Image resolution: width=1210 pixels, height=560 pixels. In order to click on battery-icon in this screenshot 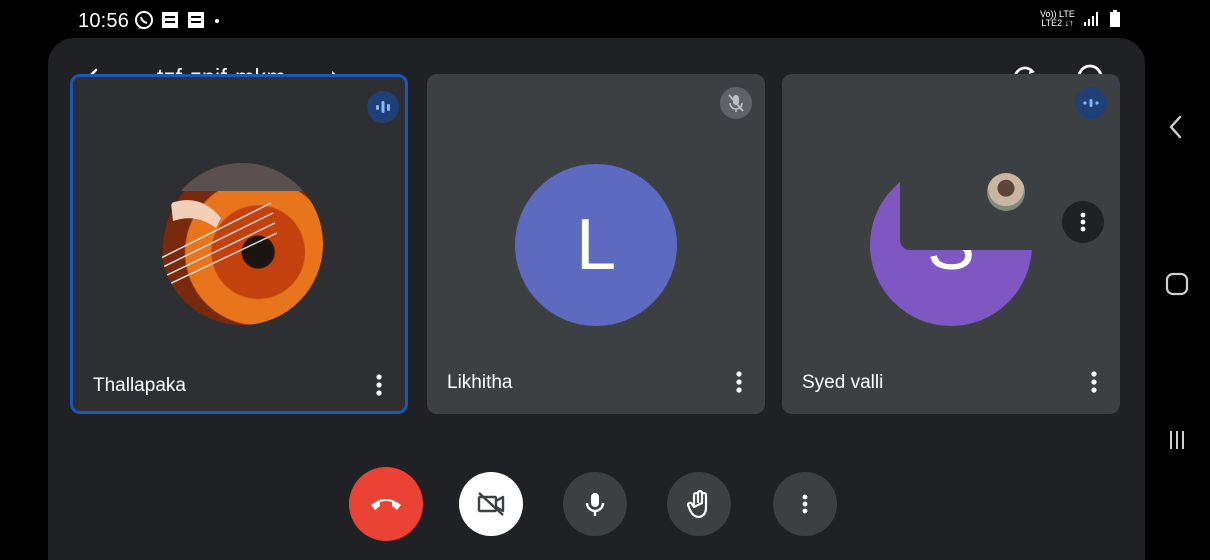, I will do `click(1114, 18)`.